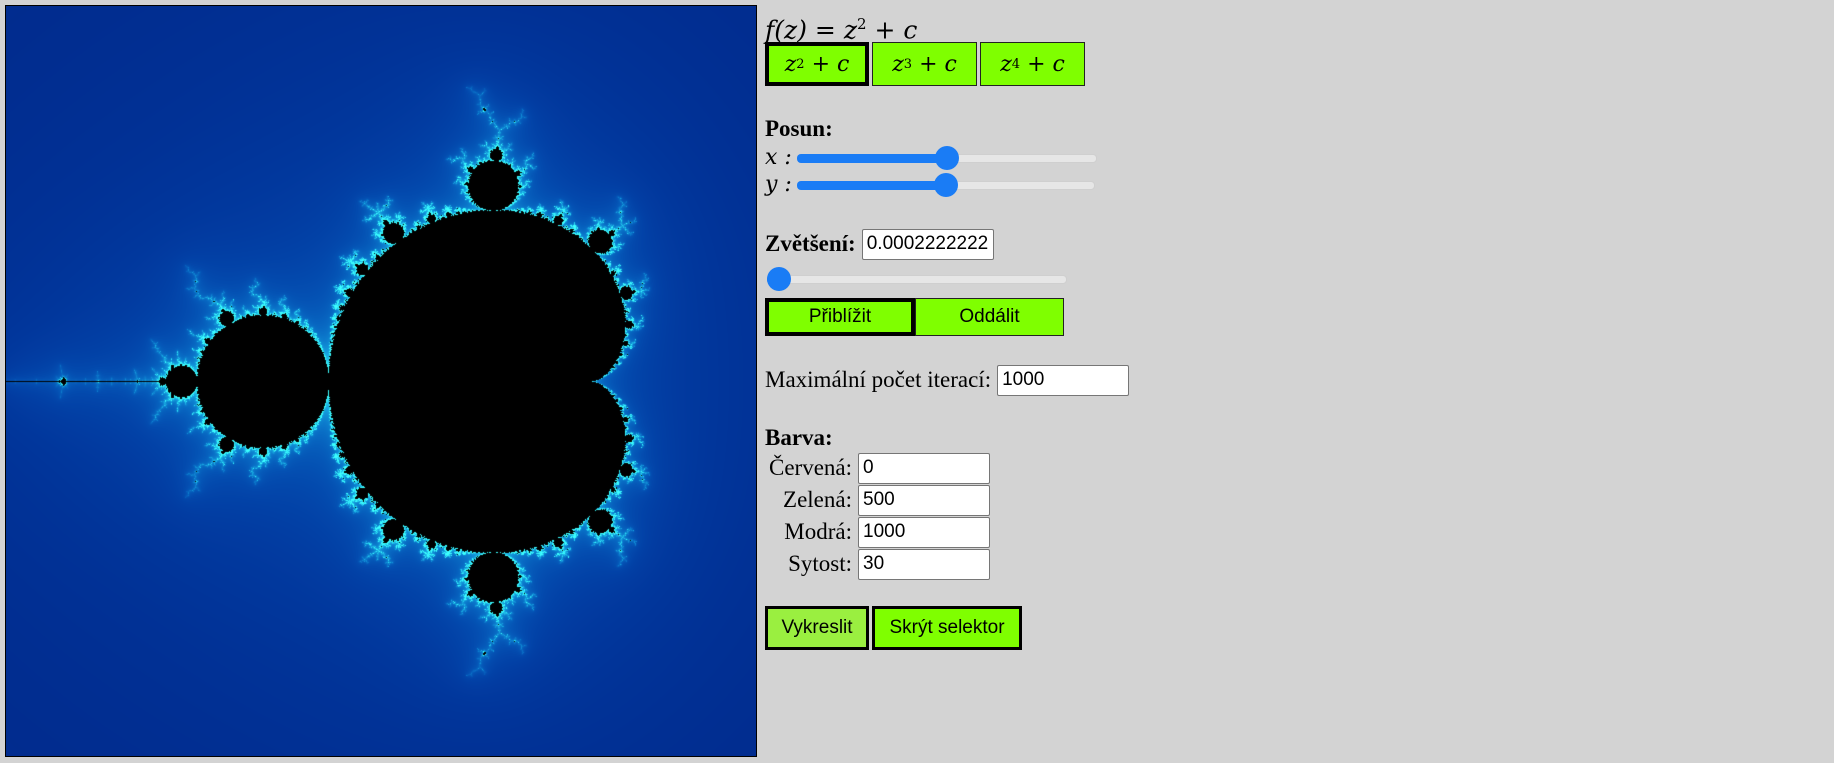  I want to click on color-label: Barva:, so click(799, 437).